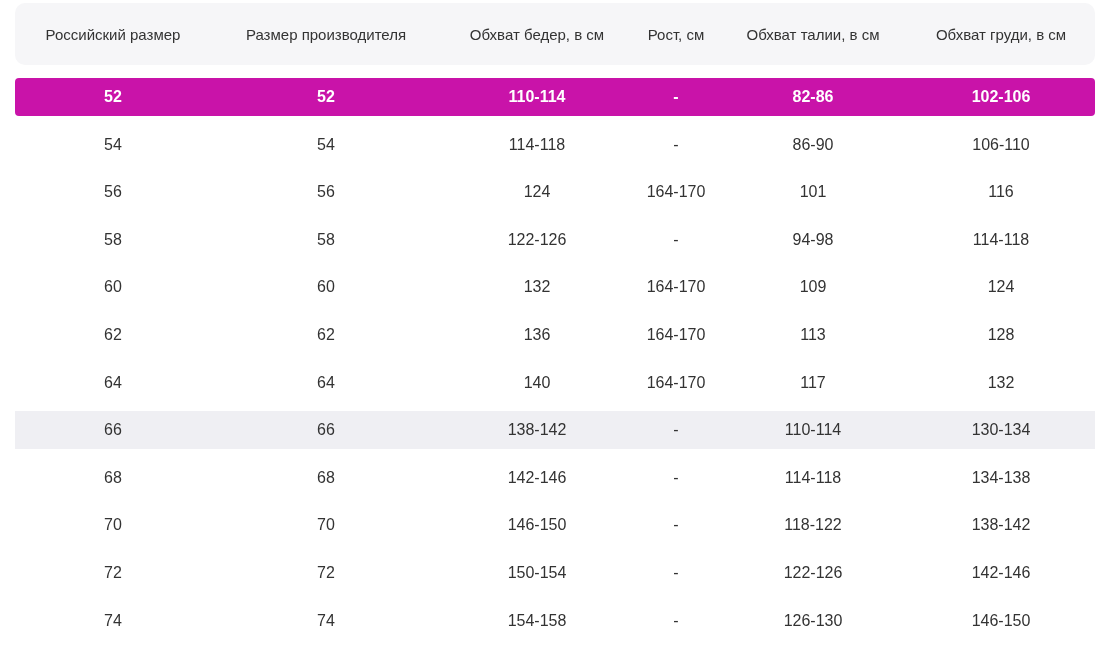 Image resolution: width=1097 pixels, height=663 pixels. I want to click on table-row: 74 74 154-158 - 126-130 146-150, so click(555, 620).